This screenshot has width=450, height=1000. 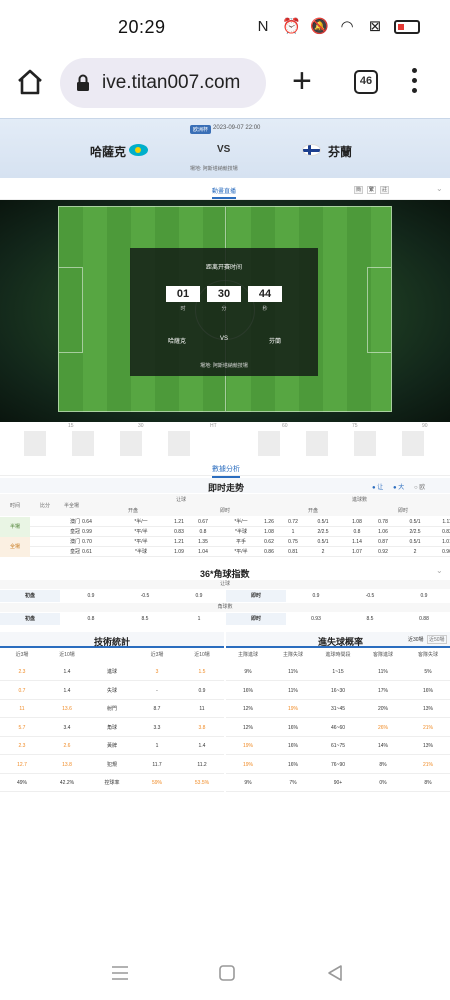 I want to click on analysis-tab-bar: 數據分析, so click(x=225, y=469).